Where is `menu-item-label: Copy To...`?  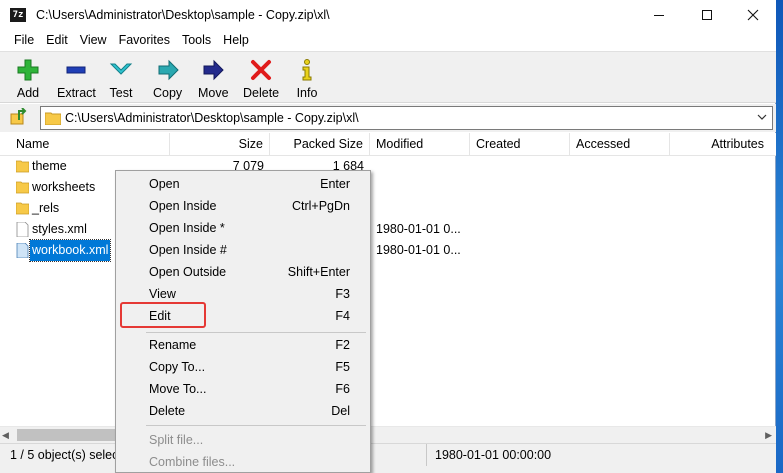 menu-item-label: Copy To... is located at coordinates (177, 367).